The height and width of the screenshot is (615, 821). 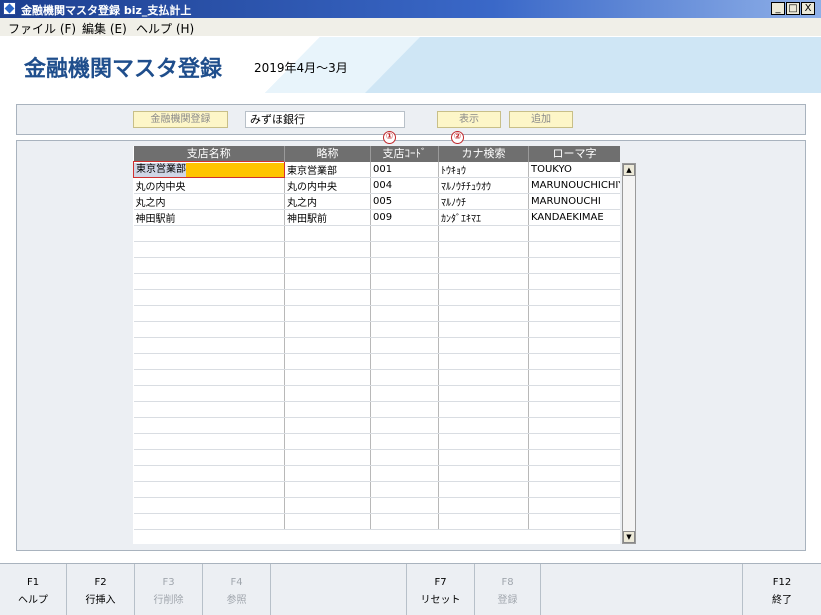 I want to click on f2-insert-row-button: F2 行挿入, so click(x=101, y=589).